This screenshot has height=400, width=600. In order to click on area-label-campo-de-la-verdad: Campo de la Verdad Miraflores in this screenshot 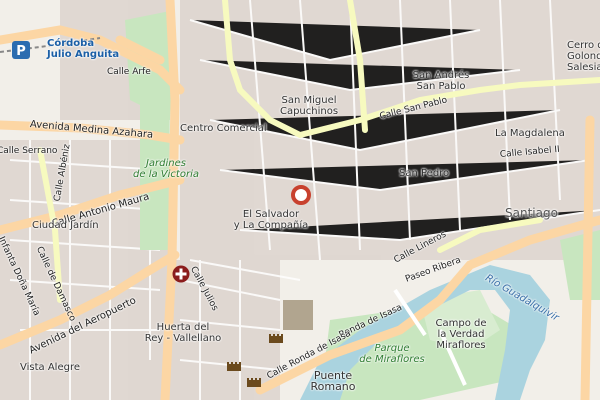, I will do `click(461, 334)`.